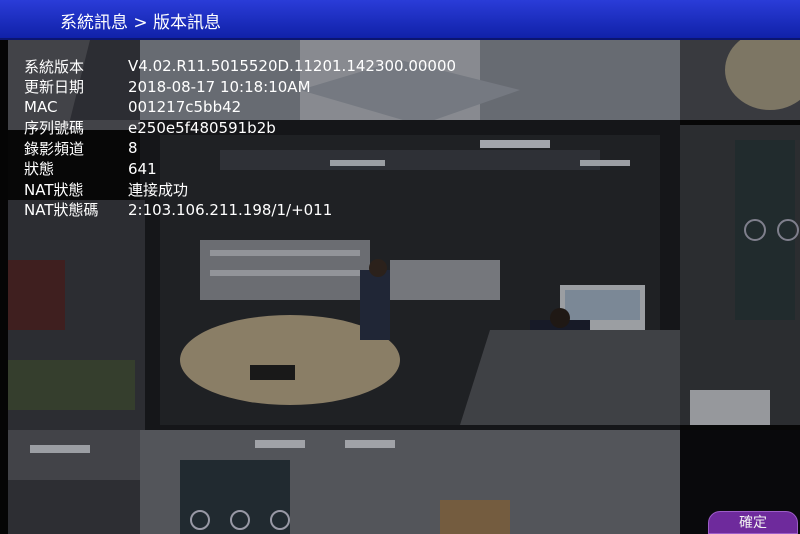  Describe the element at coordinates (230, 209) in the screenshot. I see `info-value: 2:103.106.211.198/1/+011` at that location.